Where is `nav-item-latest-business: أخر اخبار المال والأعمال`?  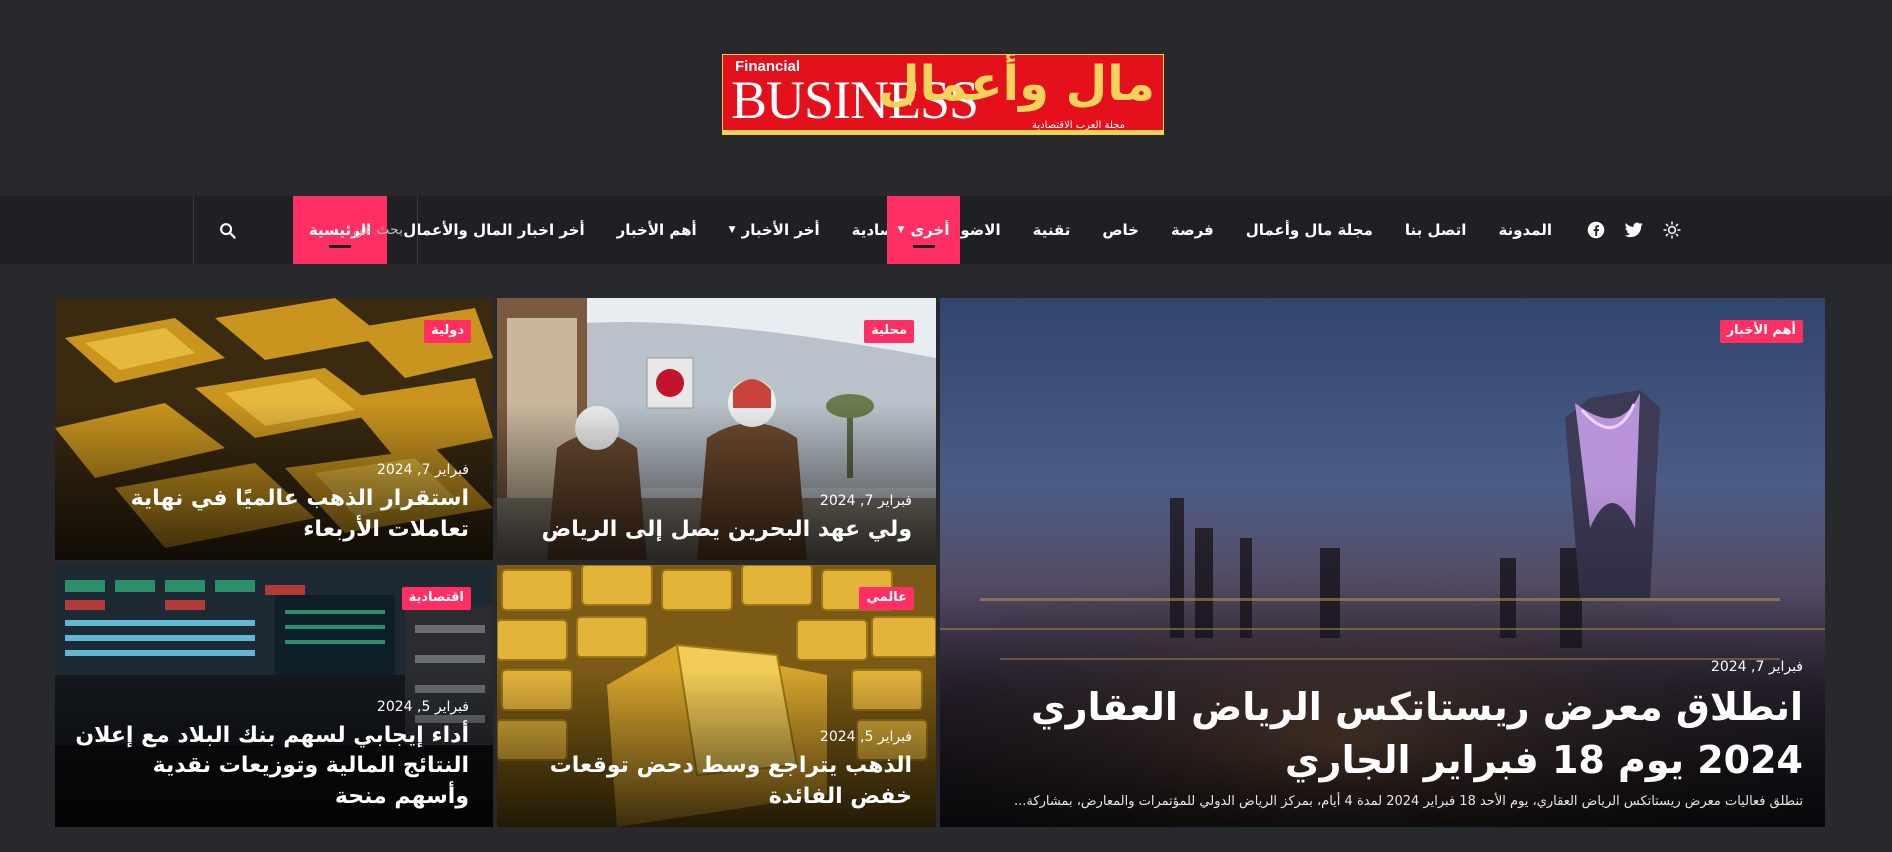 nav-item-latest-business: أخر اخبار المال والأعمال is located at coordinates (493, 230).